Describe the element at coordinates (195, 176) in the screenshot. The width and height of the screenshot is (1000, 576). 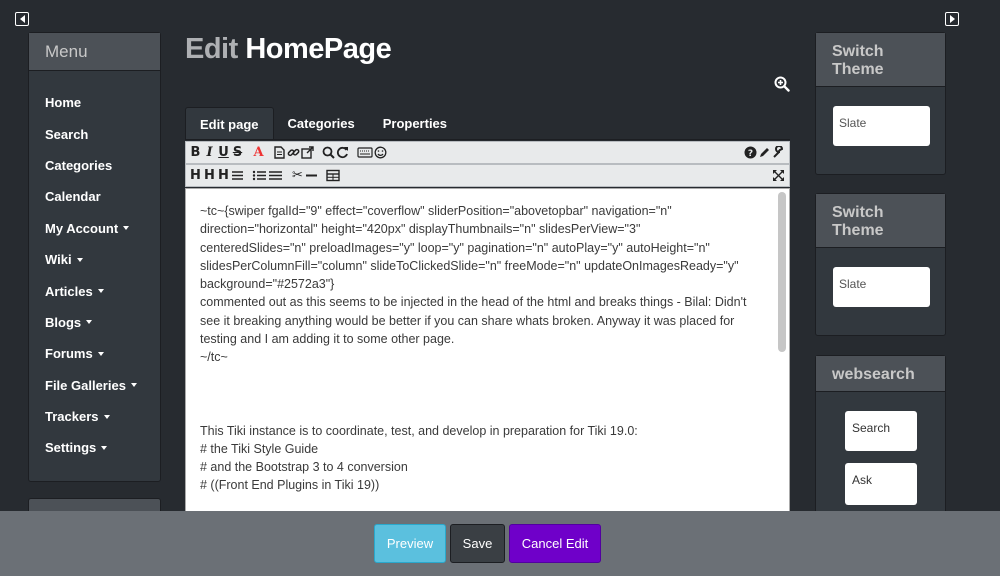
I see `heading-1-icon: H` at that location.